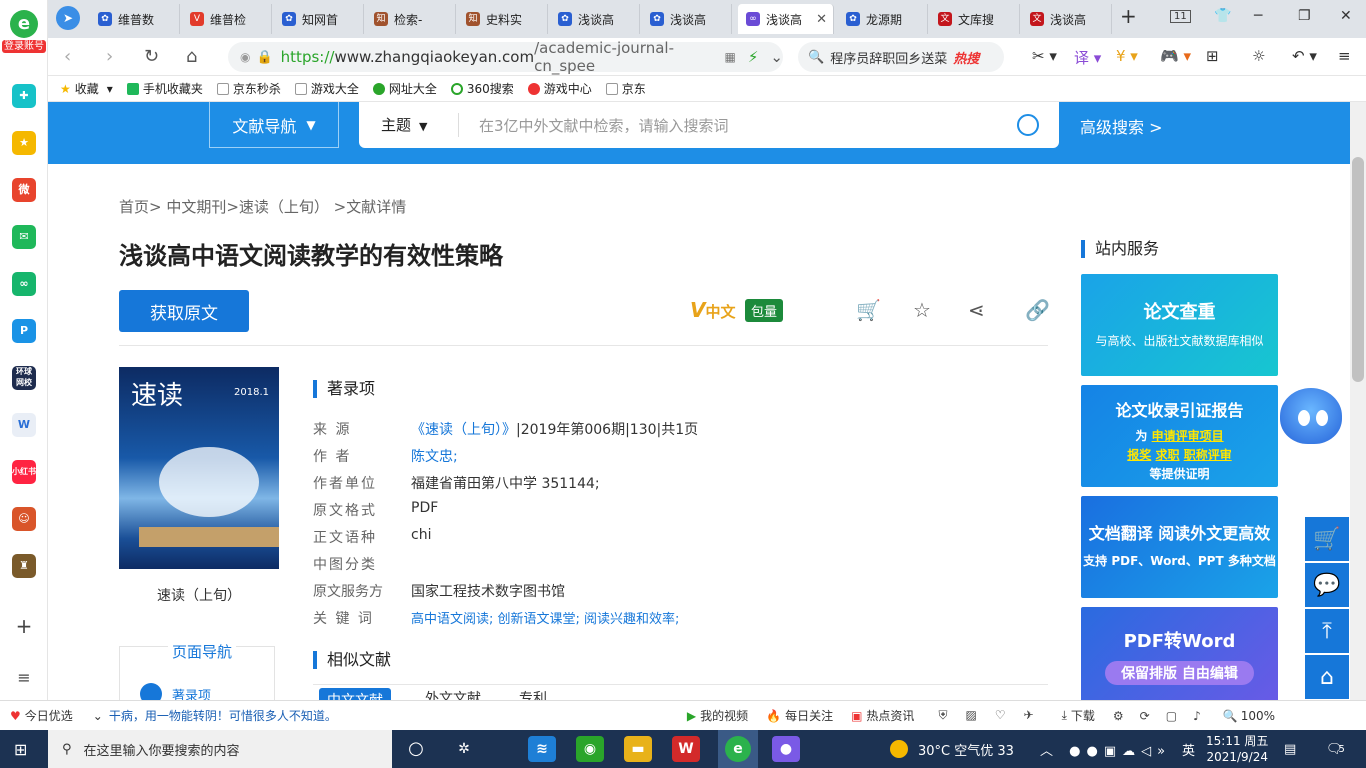 This screenshot has height=768, width=1366. I want to click on zoom-level: 🔍 100%, so click(1249, 716).